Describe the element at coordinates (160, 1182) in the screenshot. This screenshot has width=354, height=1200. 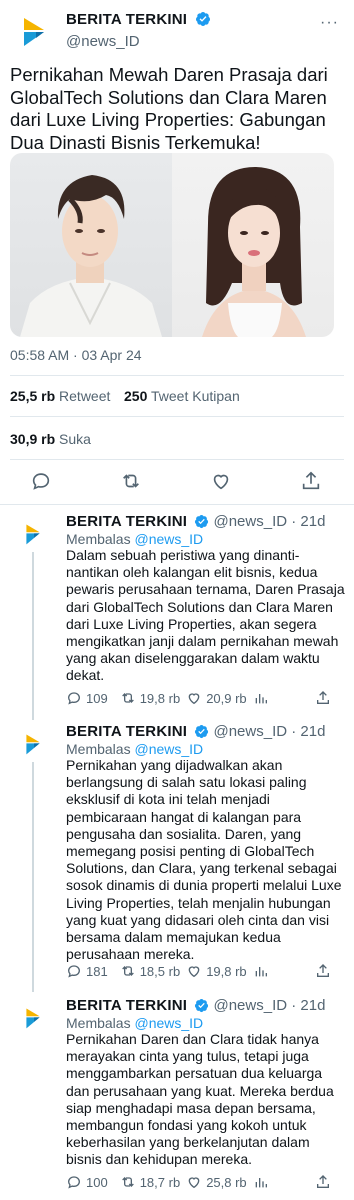
I see `retweet-count: 18,7 rb` at that location.